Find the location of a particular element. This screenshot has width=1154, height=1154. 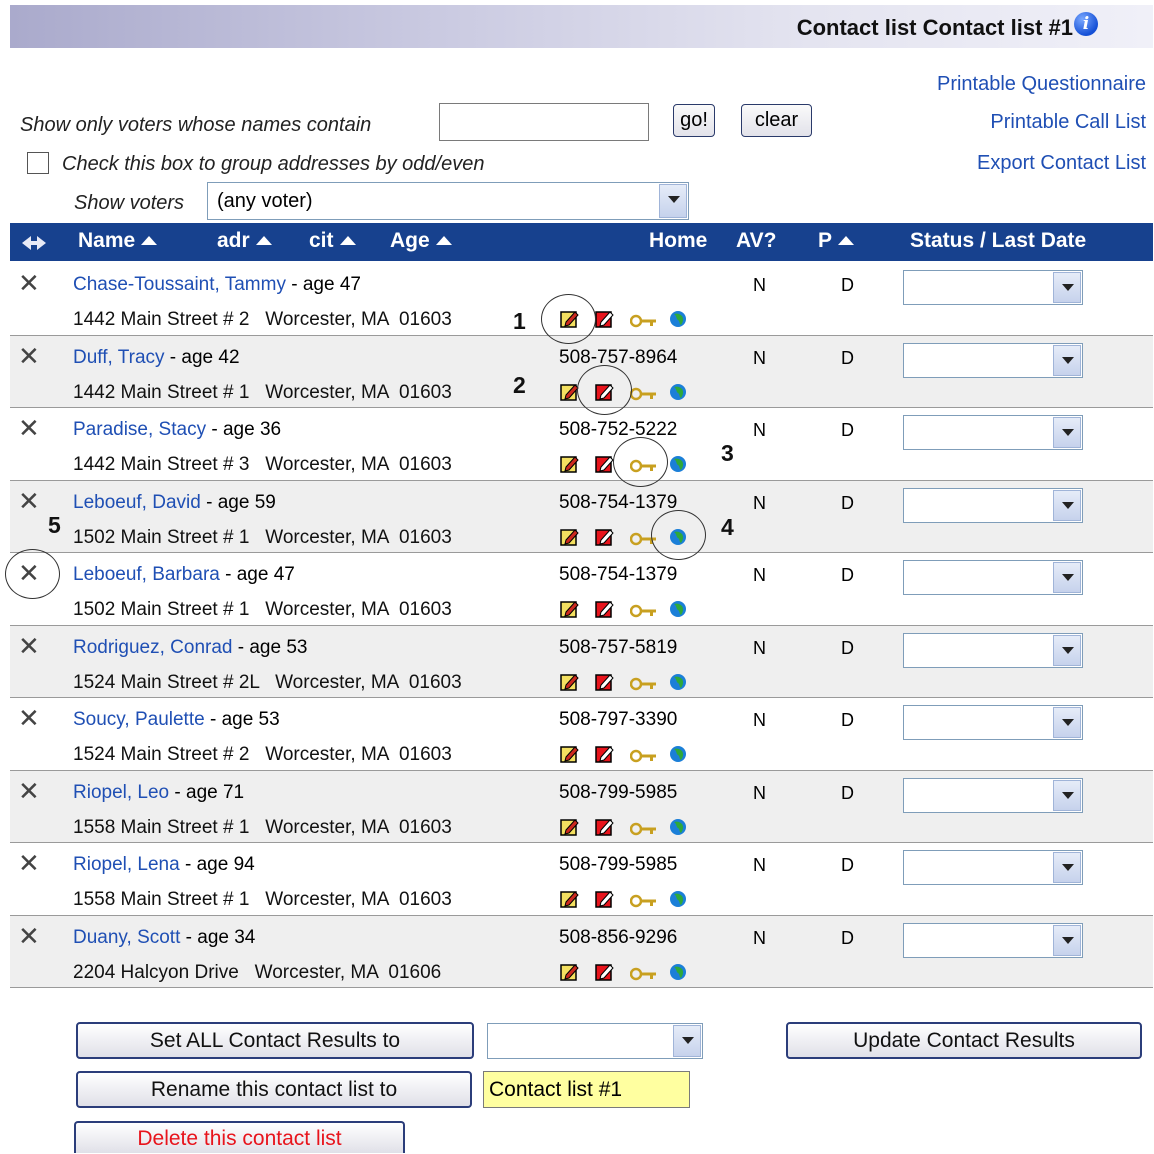

group-odd-even-checkbox is located at coordinates (38, 163).